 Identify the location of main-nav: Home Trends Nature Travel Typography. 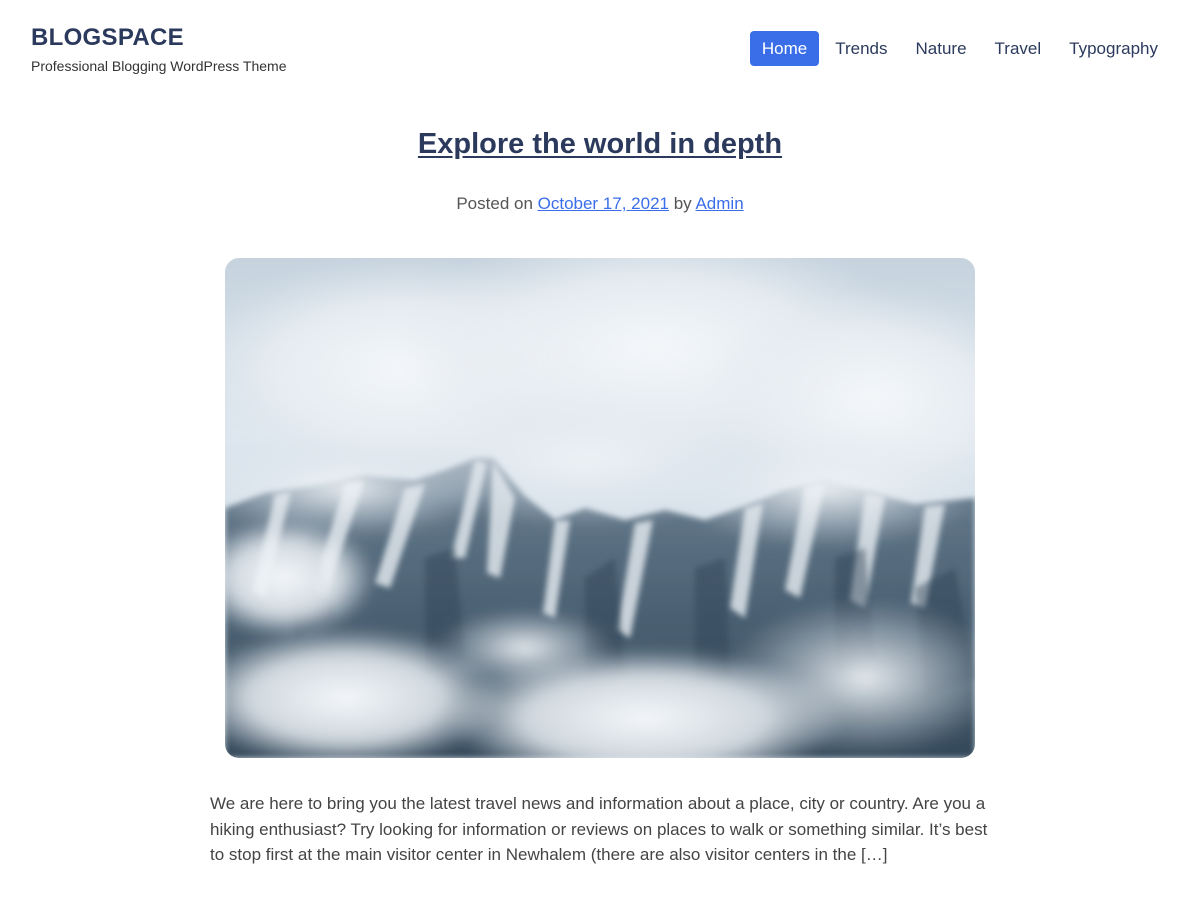
(958, 48).